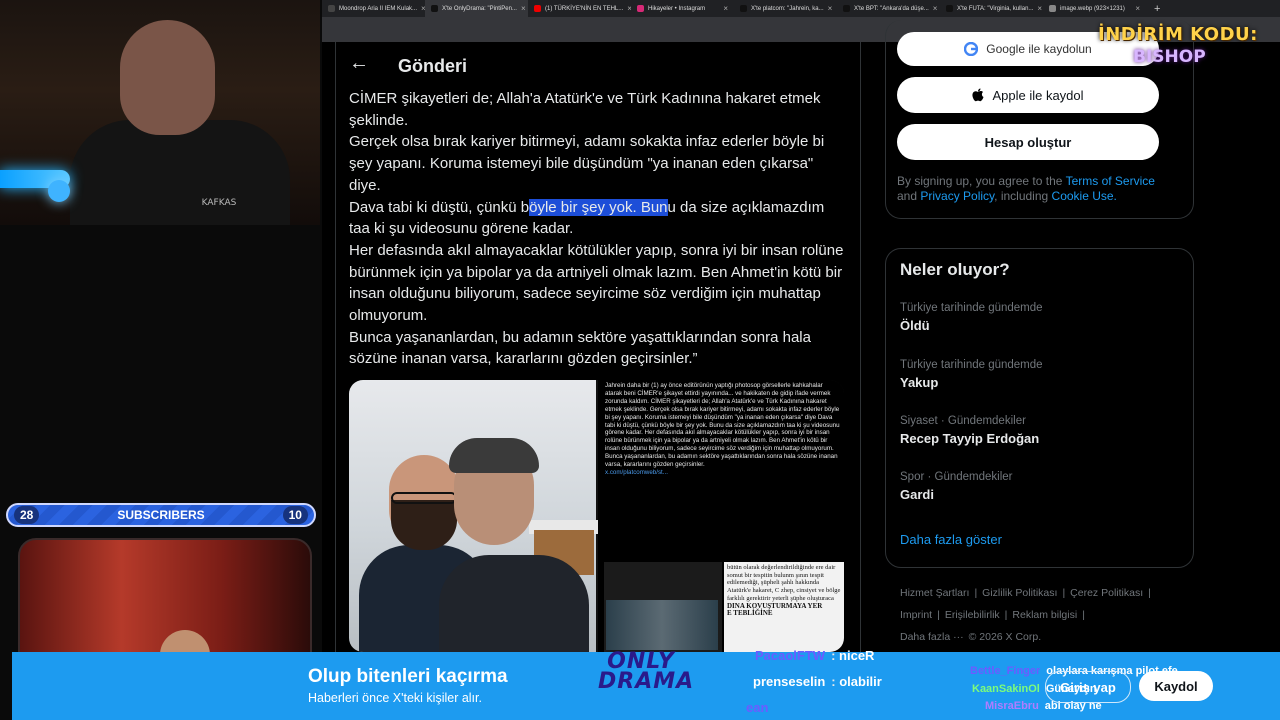 The width and height of the screenshot is (1280, 720). Describe the element at coordinates (27, 515) in the screenshot. I see `sub-count-left: 28` at that location.